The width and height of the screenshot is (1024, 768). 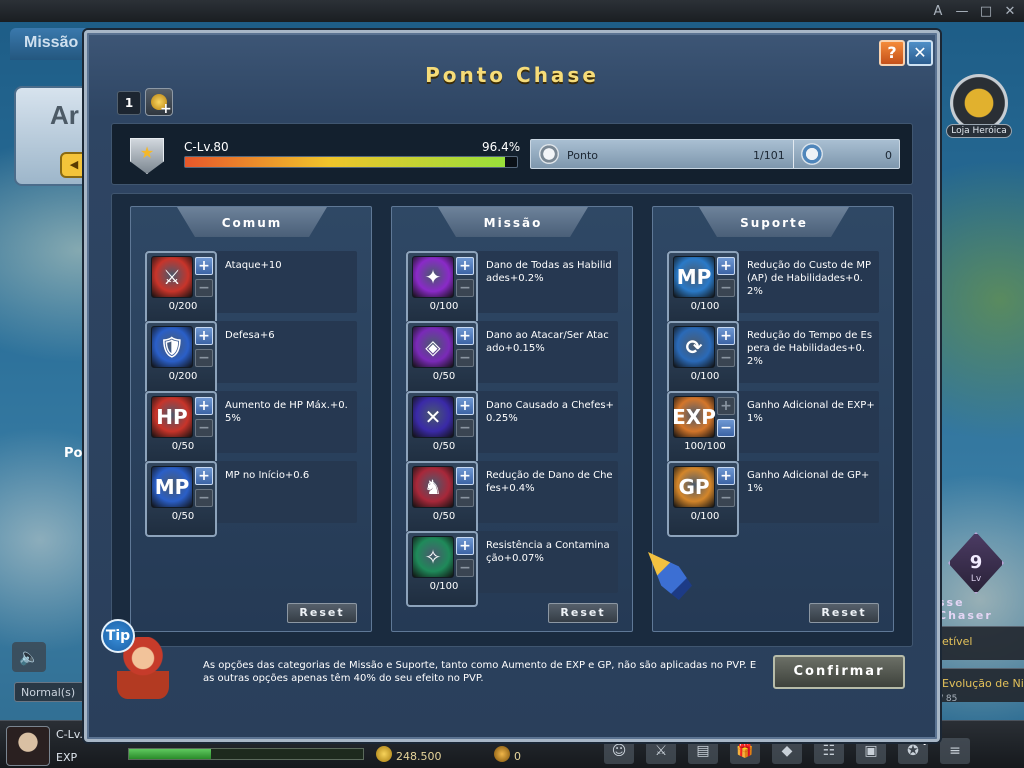 What do you see at coordinates (705, 446) in the screenshot?
I see `skill-count: 100/100` at bounding box center [705, 446].